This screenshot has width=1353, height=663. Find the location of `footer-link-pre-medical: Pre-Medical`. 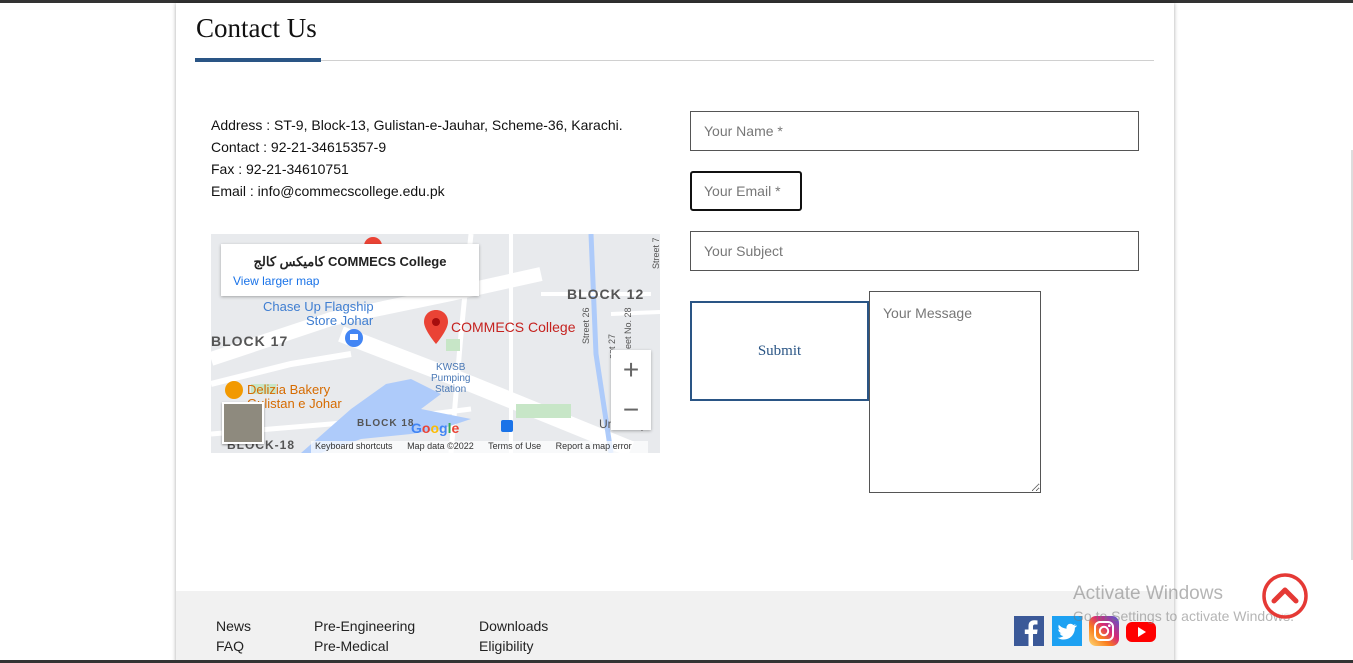

footer-link-pre-medical: Pre-Medical is located at coordinates (351, 646).